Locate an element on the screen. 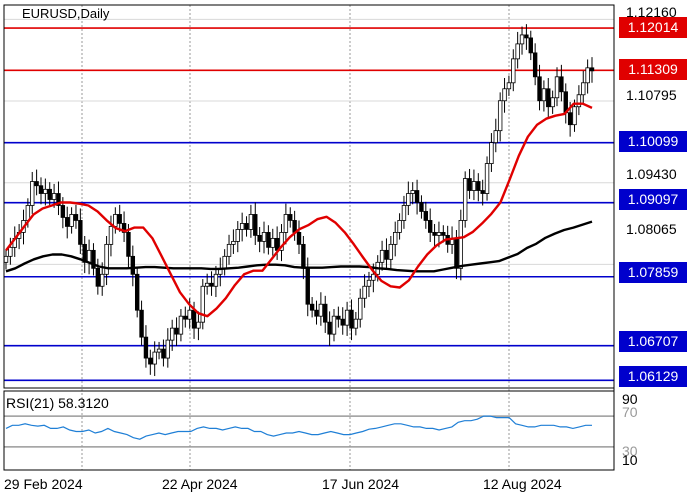 This screenshot has height=500, width=700. level-badge-3: 1.10099 is located at coordinates (653, 141).